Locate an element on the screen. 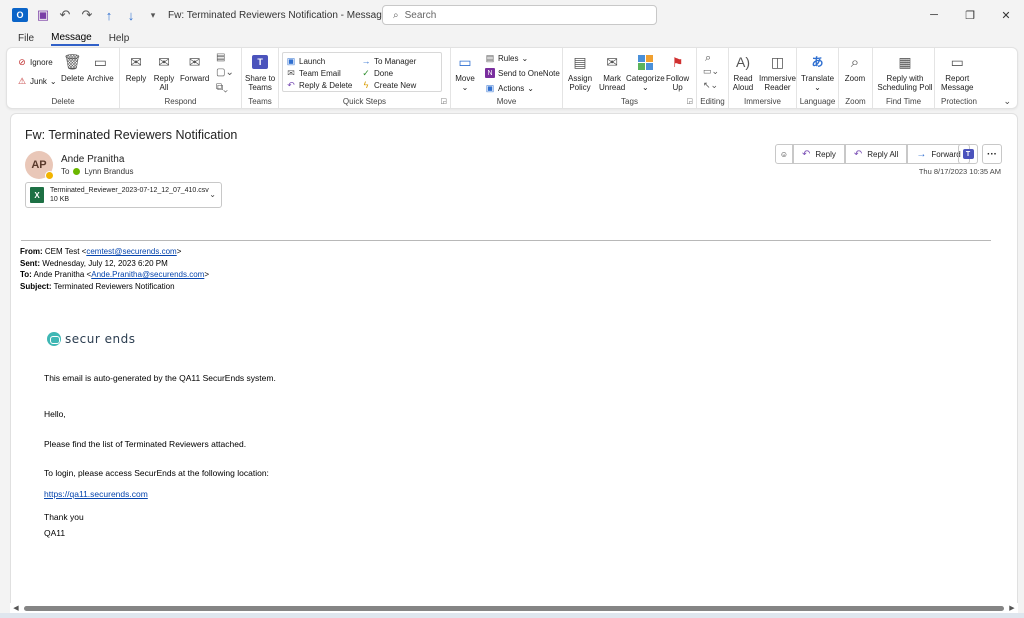 Image resolution: width=1024 pixels, height=618 pixels. tab-message: Message is located at coordinates (75, 39).